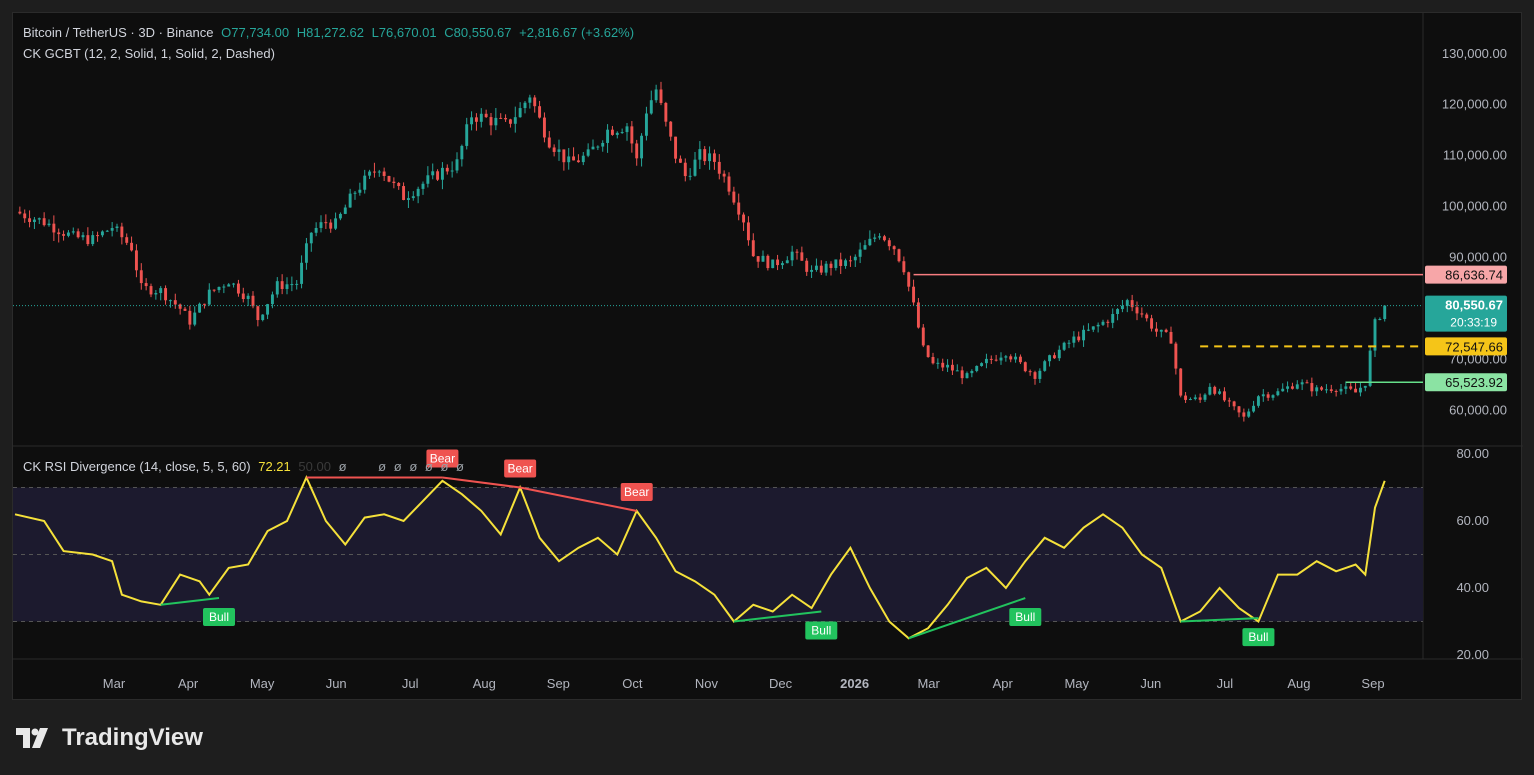 The height and width of the screenshot is (775, 1534). I want to click on tradingview-logo: TradingView, so click(109, 738).